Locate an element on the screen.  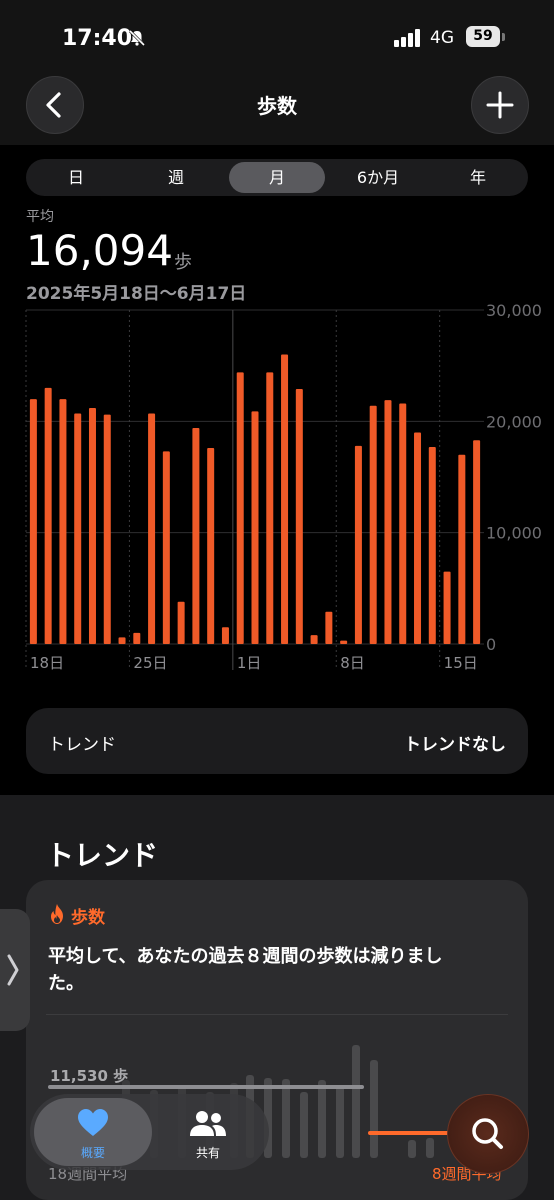
card-message: 平均して、あなたの過去８週間の歩数は減りました。 is located at coordinates (245, 970).